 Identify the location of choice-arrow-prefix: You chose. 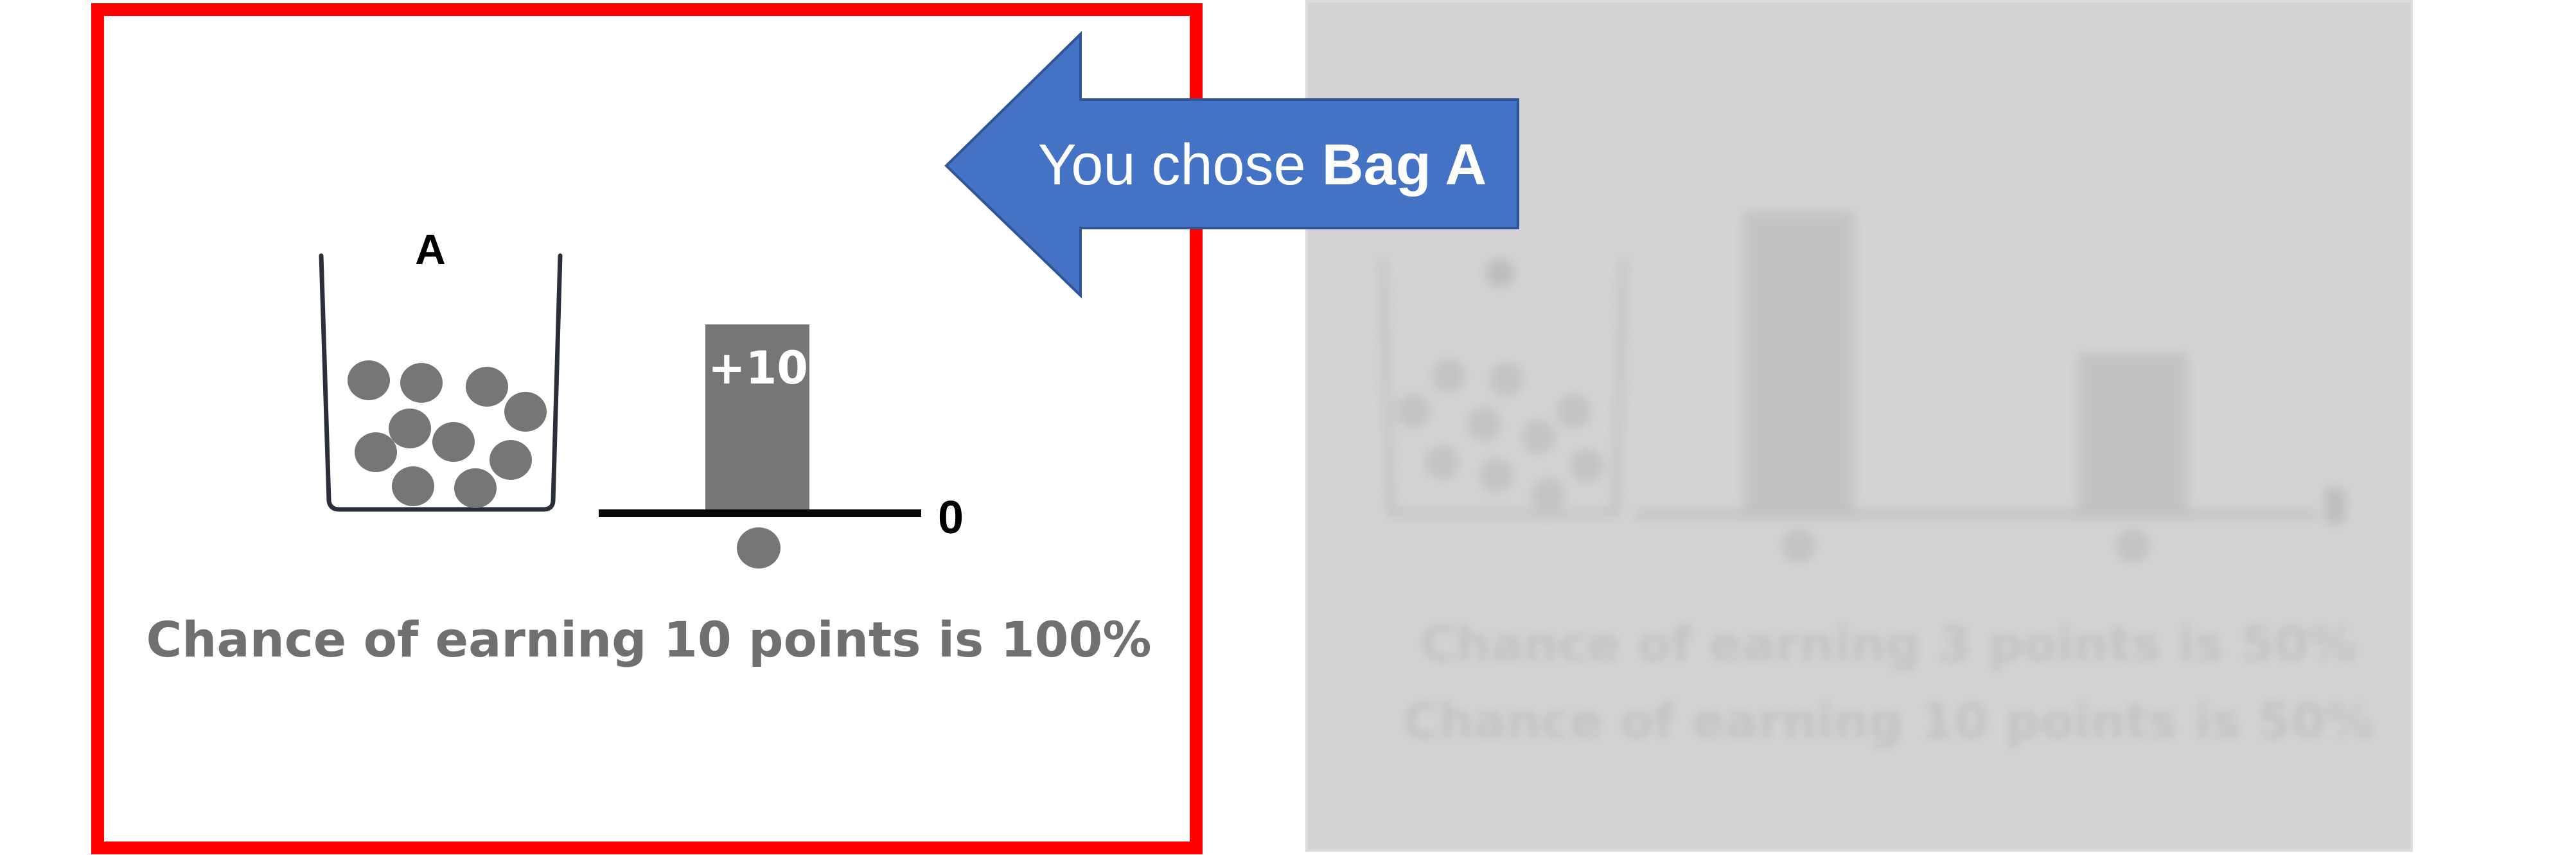
(1179, 165).